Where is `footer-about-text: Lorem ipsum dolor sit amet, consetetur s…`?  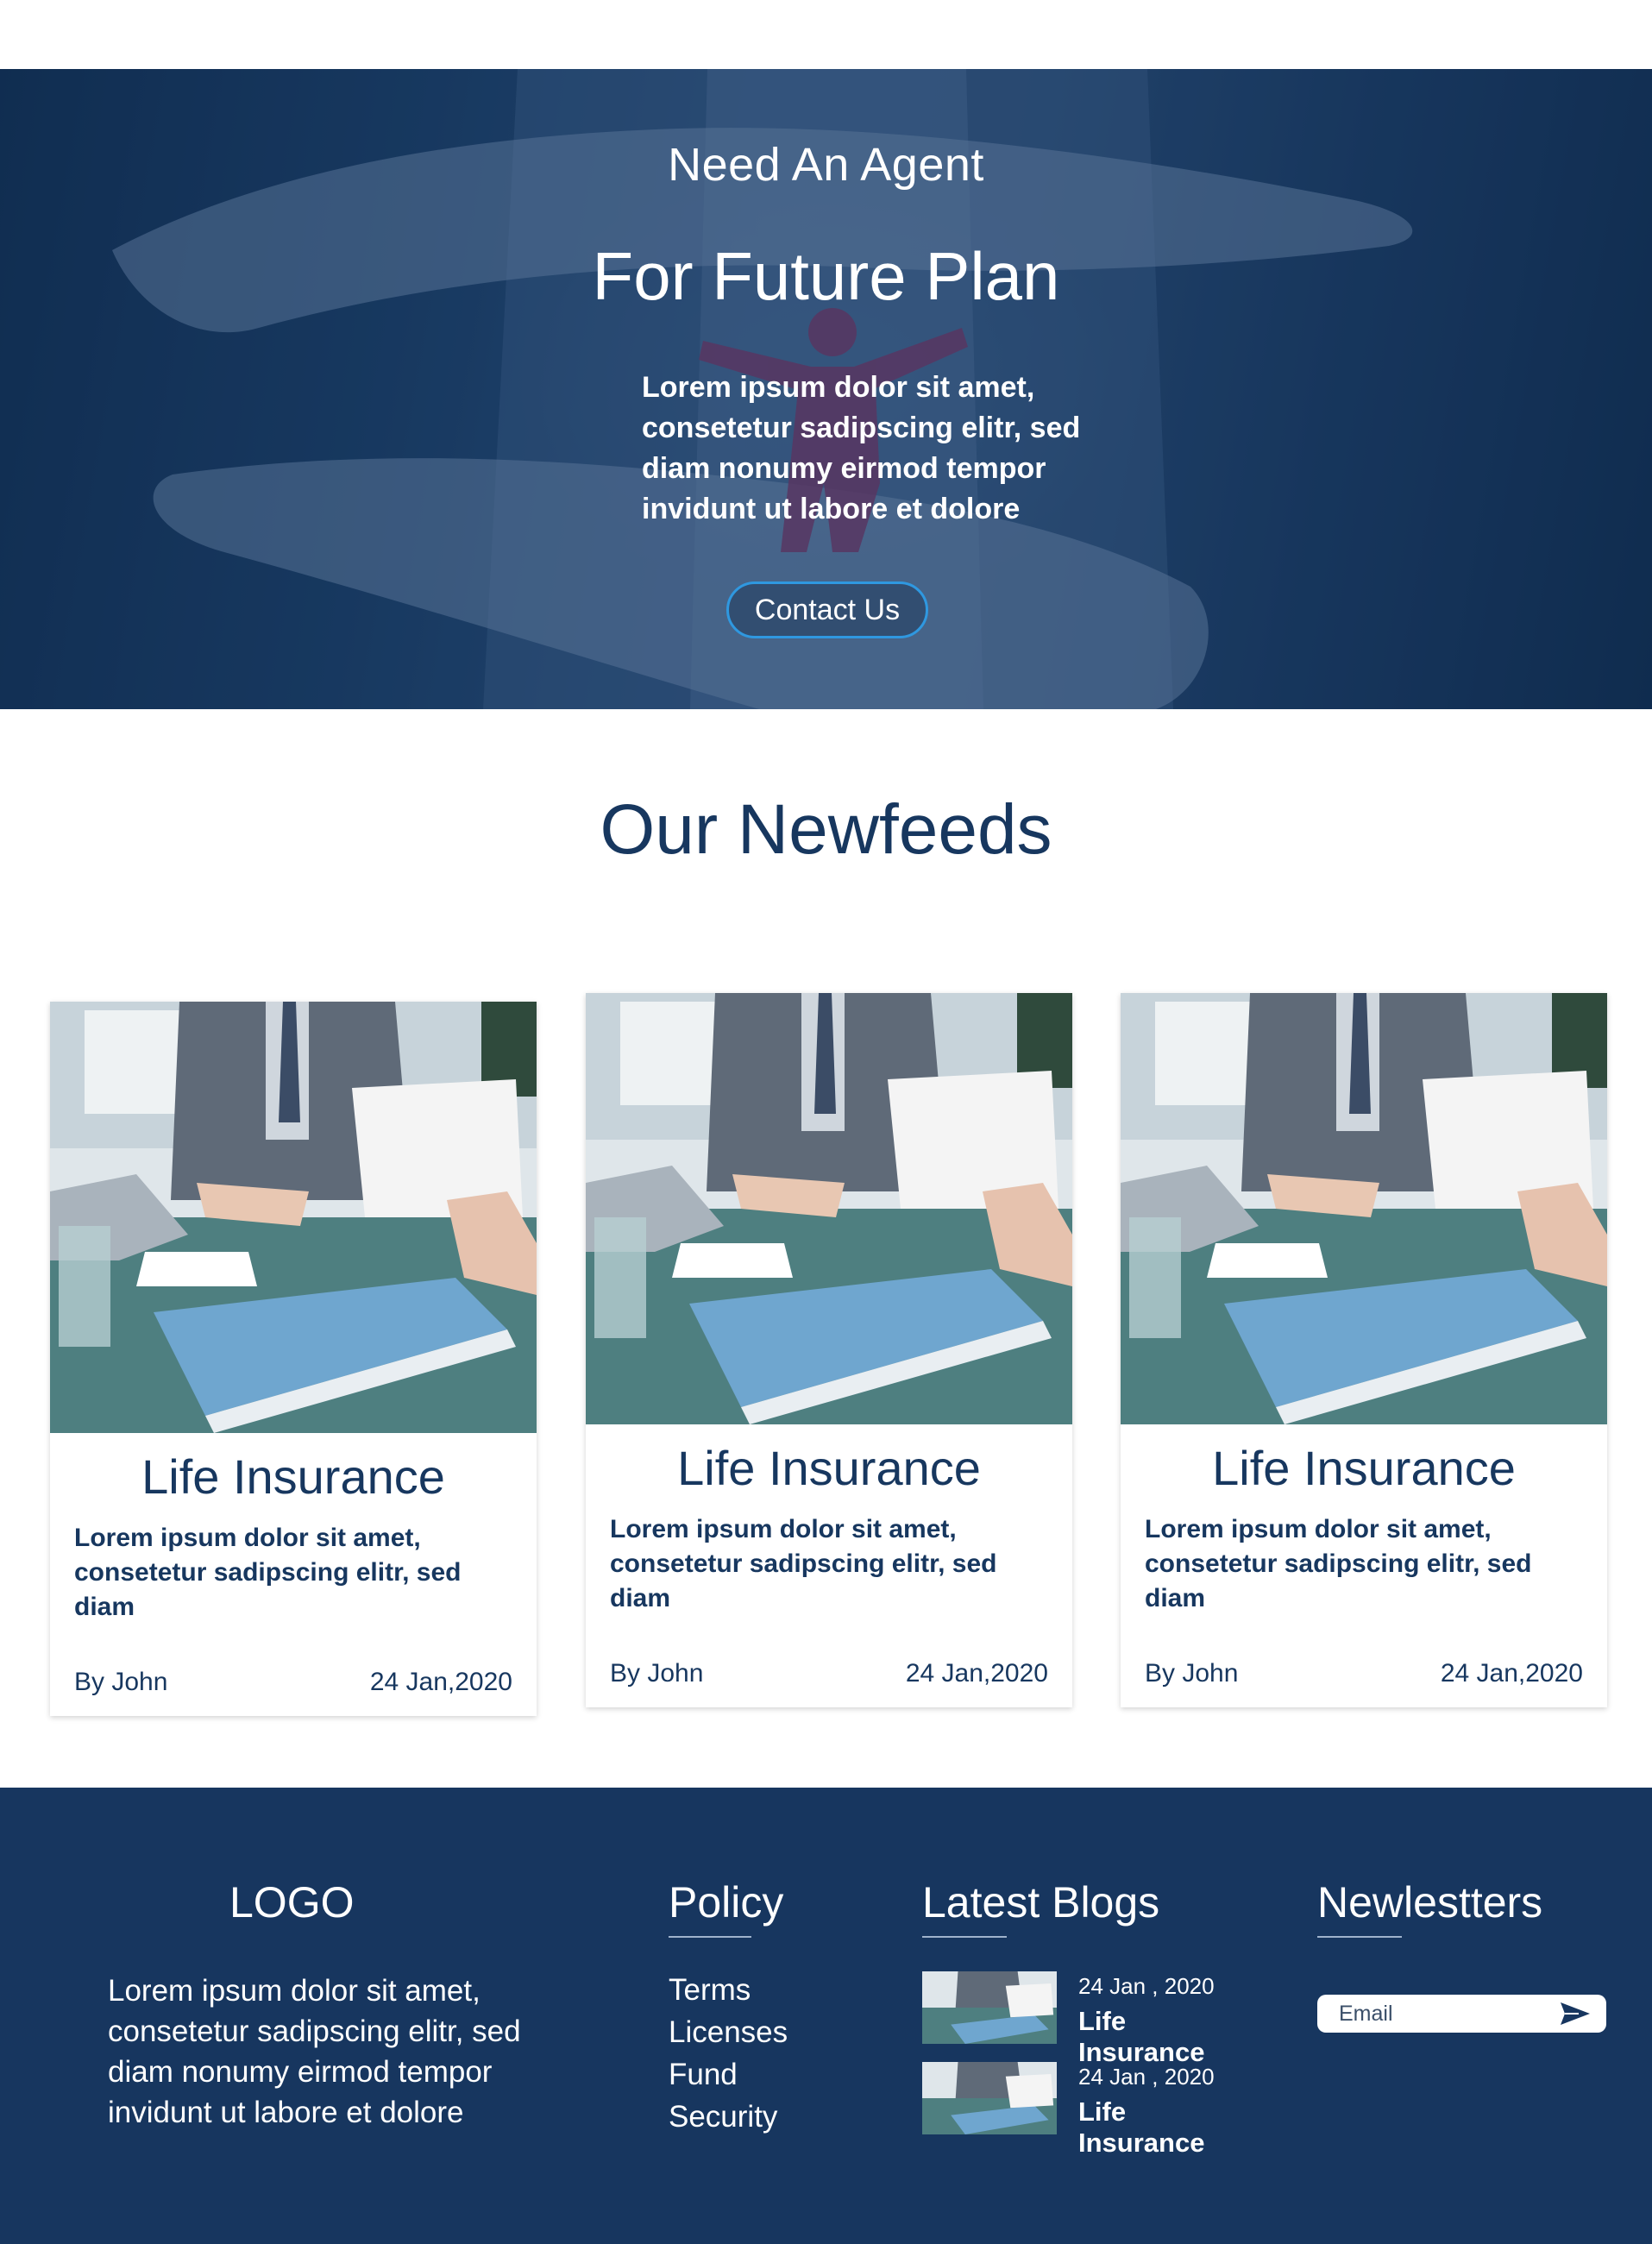 footer-about-text: Lorem ipsum dolor sit amet, consetetur s… is located at coordinates (315, 2051).